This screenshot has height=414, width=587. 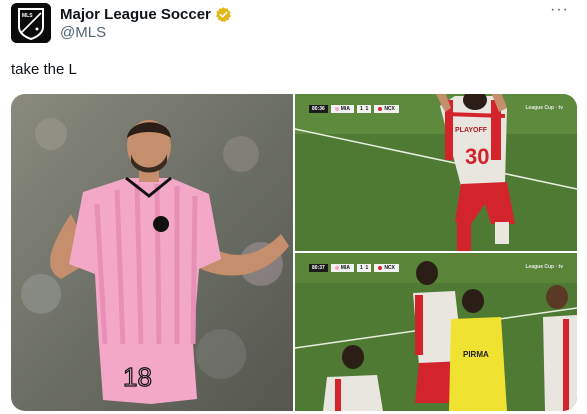 What do you see at coordinates (223, 14) in the screenshot?
I see `verified-badge-icon` at bounding box center [223, 14].